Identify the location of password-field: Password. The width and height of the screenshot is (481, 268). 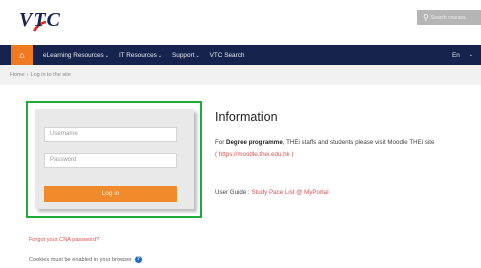
(110, 160).